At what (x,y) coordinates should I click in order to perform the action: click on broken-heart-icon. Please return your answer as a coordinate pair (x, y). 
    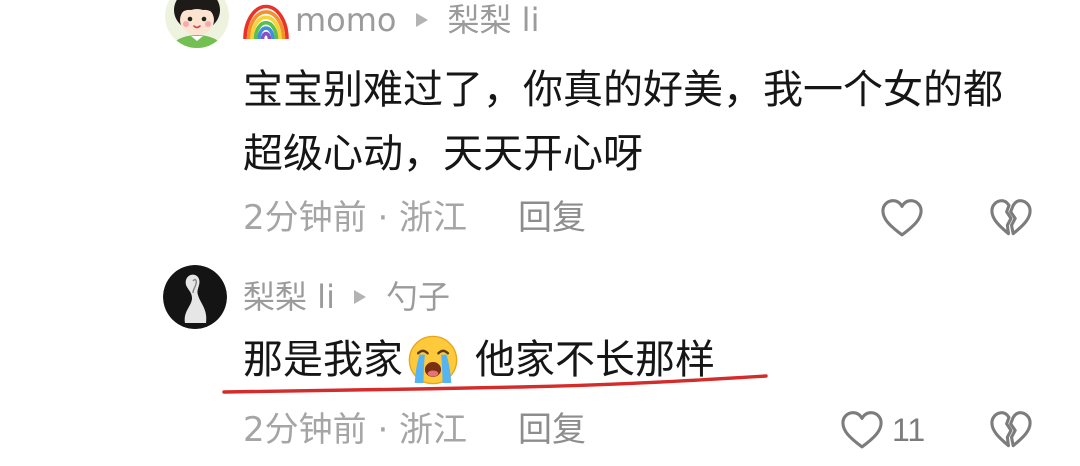
    Looking at the image, I should click on (1011, 429).